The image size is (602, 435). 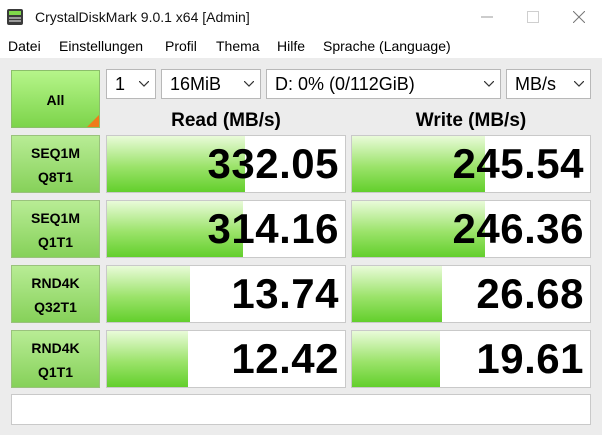 I want to click on menu-einstellungen: Einstellungen, so click(x=101, y=46).